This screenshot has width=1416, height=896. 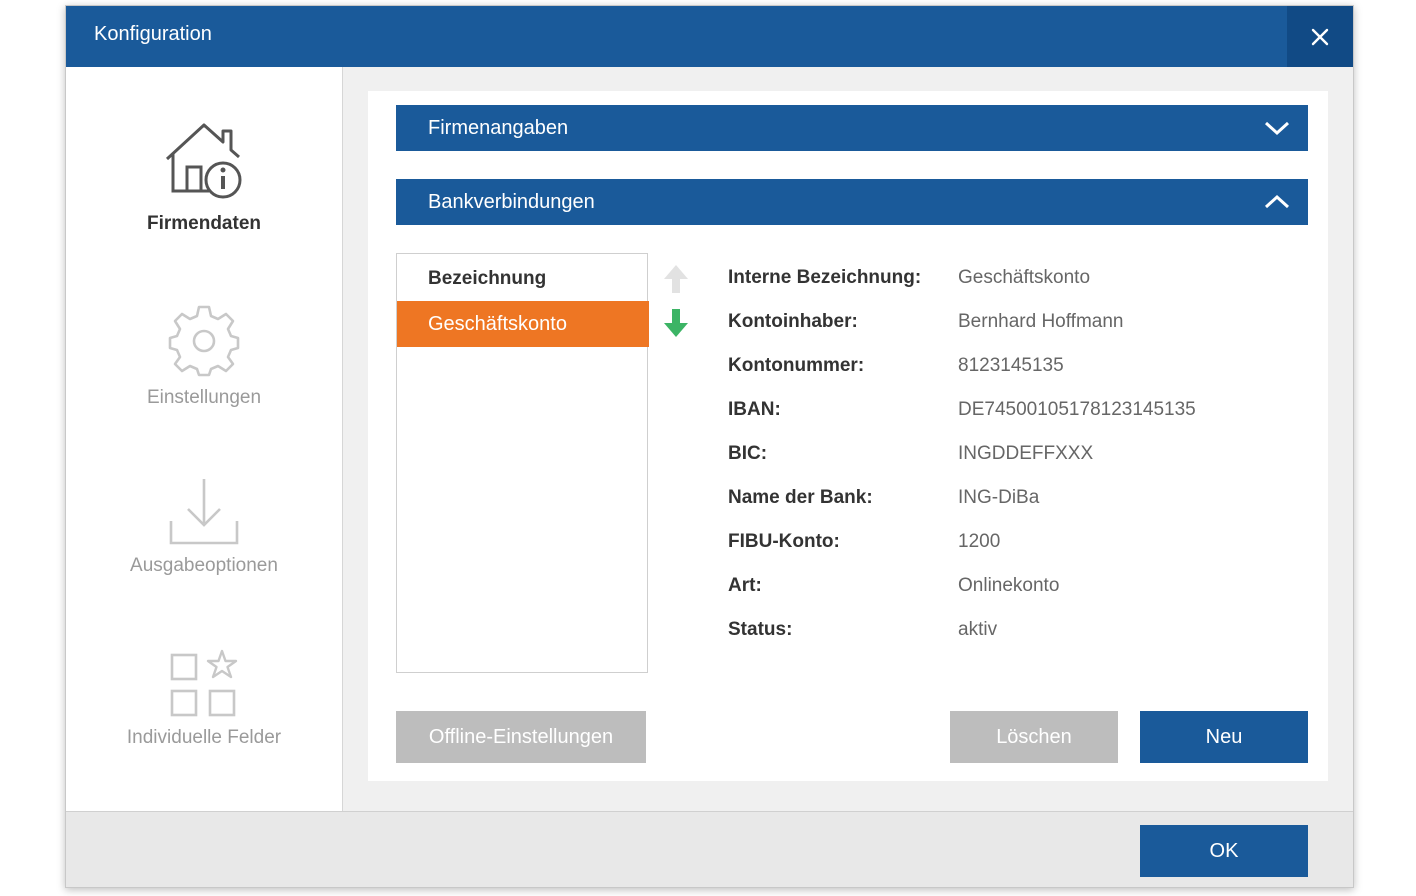 I want to click on detail-label: Interne Bezeichnung:, so click(x=825, y=277).